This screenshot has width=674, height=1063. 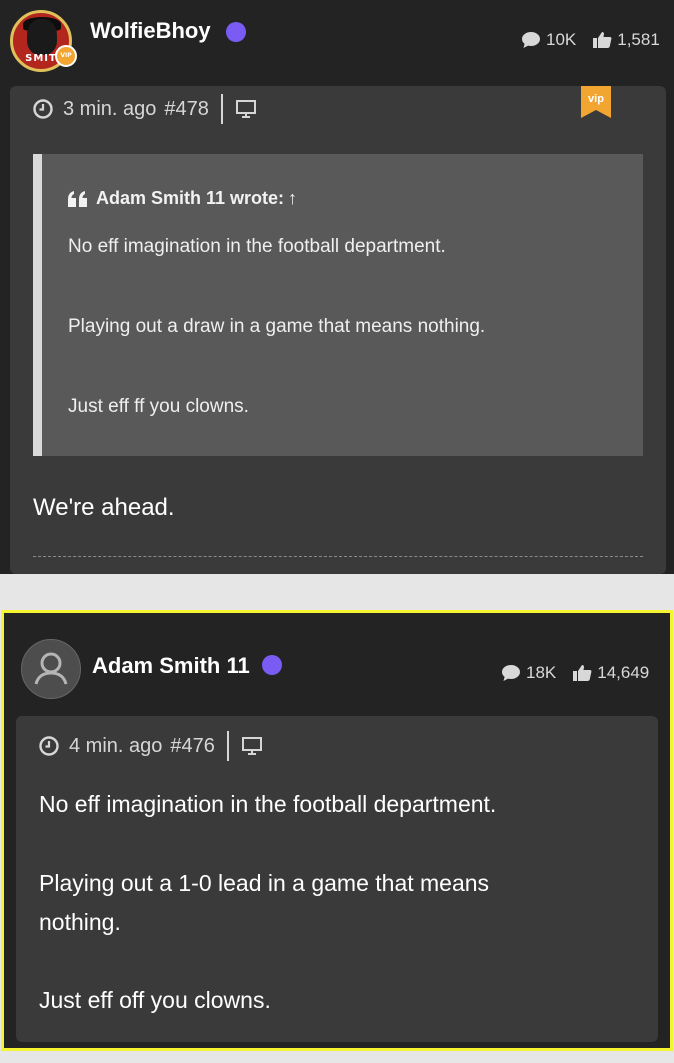 I want to click on post-body-line: nothing., so click(x=80, y=922).